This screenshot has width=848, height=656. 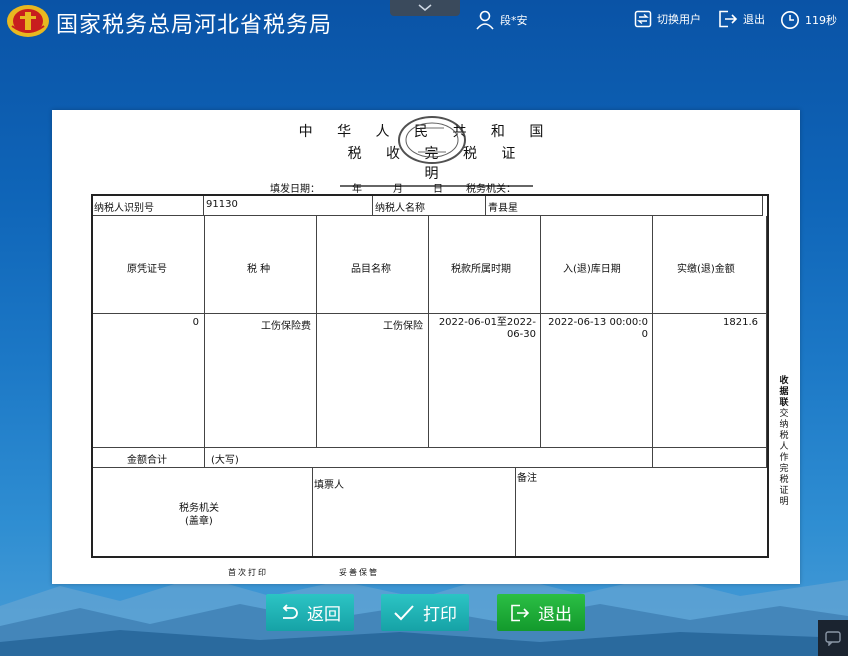 What do you see at coordinates (295, 189) in the screenshot?
I see `issue-date-label: 填发日期：` at bounding box center [295, 189].